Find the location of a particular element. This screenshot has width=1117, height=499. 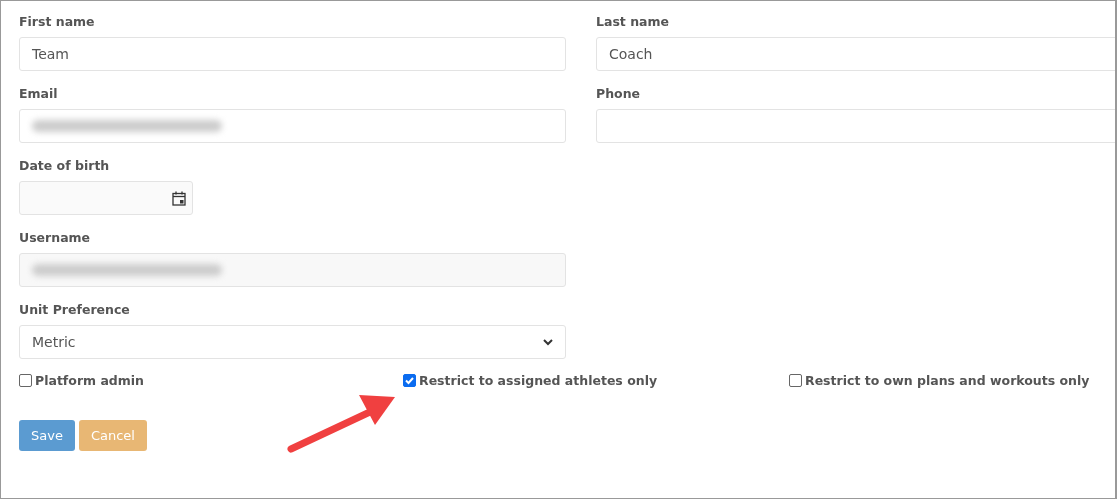

checkbox-label: Platform admin is located at coordinates (89, 380).